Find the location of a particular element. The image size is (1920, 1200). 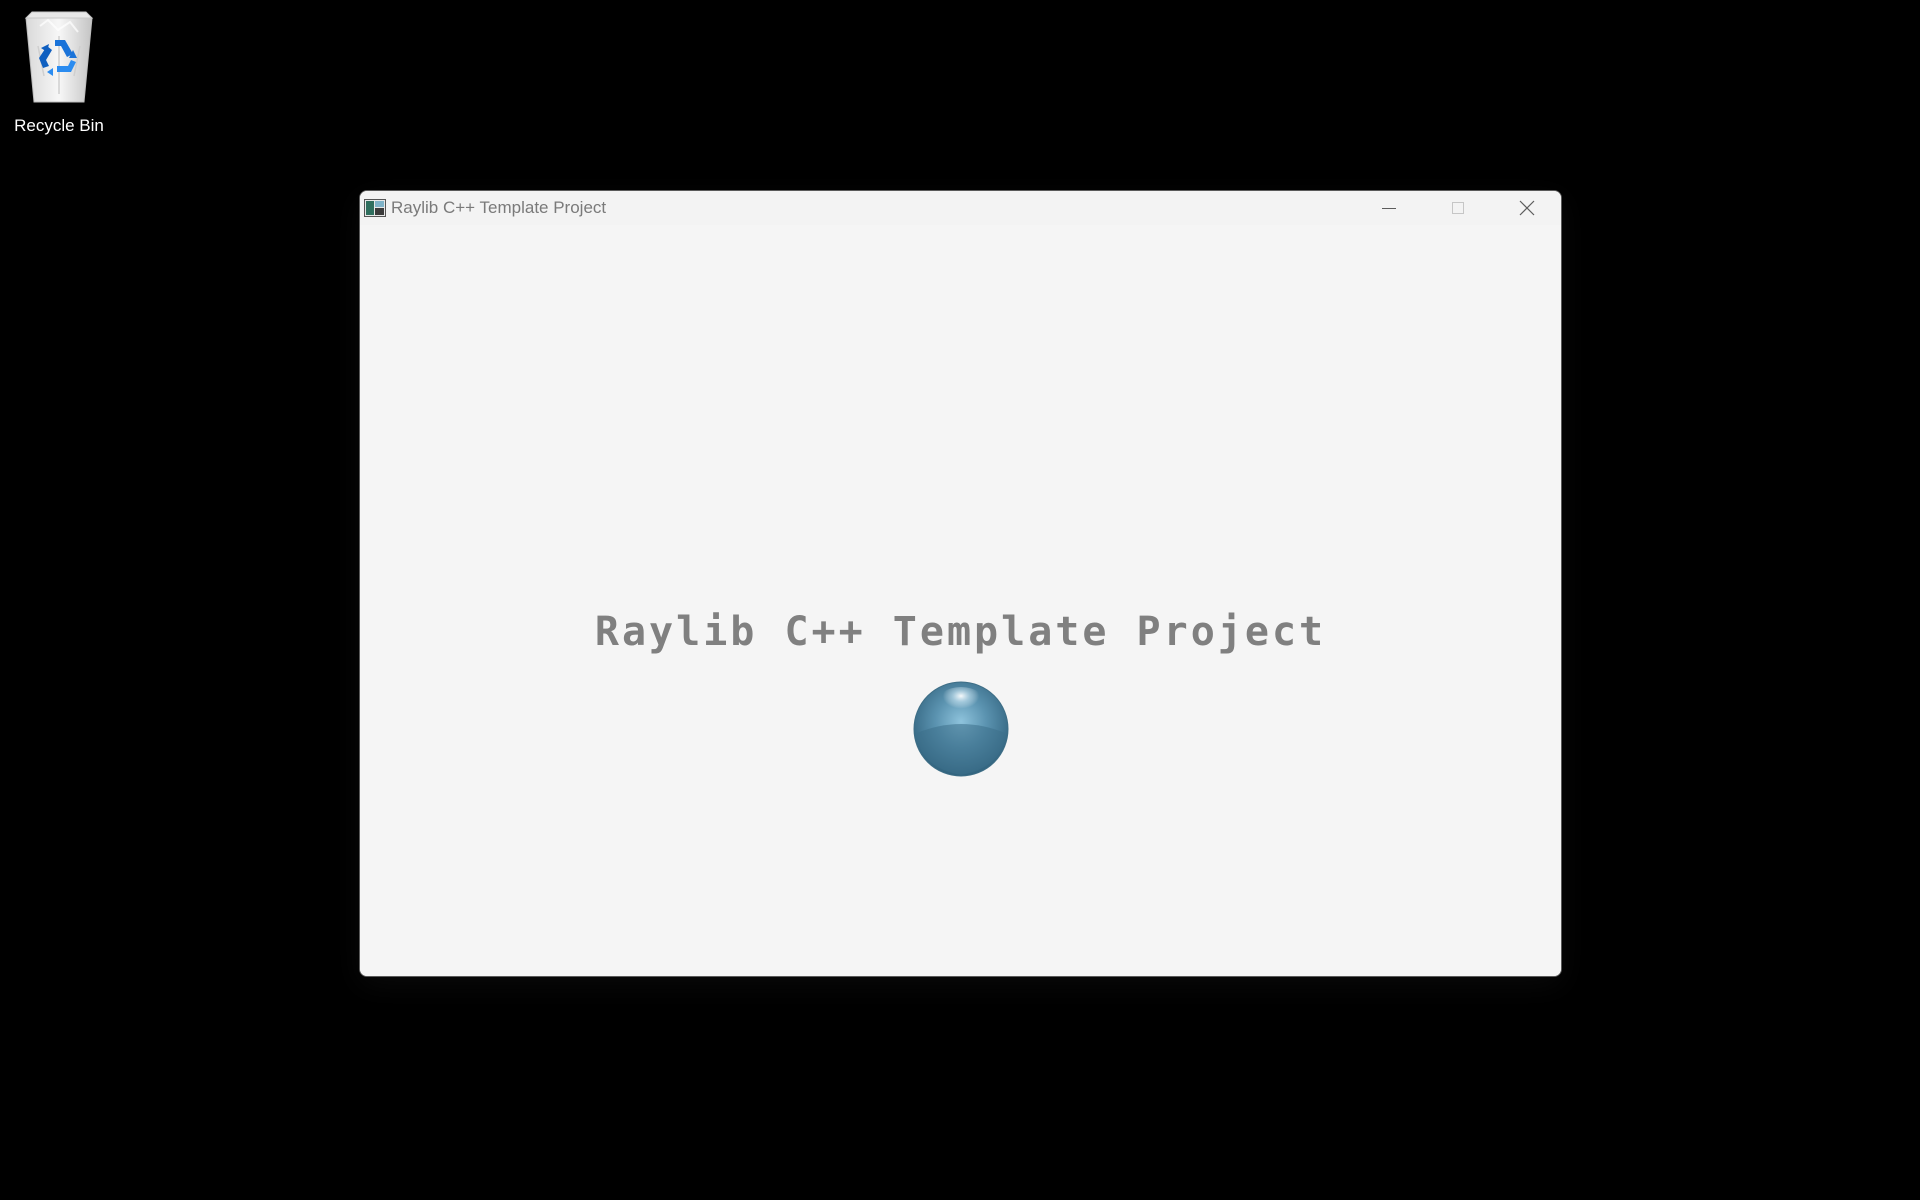

close-button is located at coordinates (1526, 208).